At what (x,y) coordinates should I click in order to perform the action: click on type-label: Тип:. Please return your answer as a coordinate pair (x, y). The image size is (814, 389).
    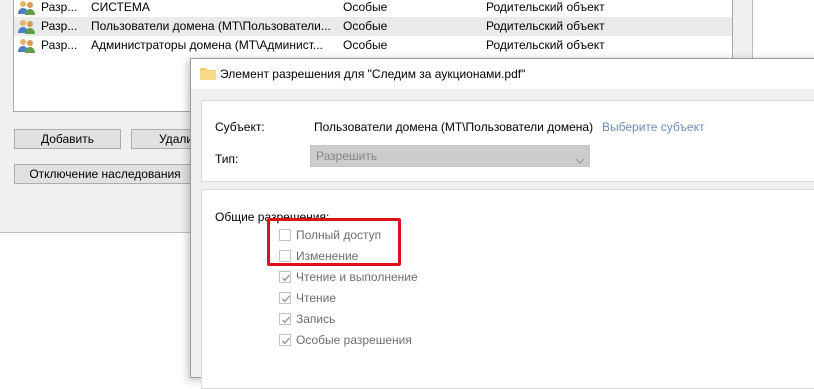
    Looking at the image, I should click on (227, 159).